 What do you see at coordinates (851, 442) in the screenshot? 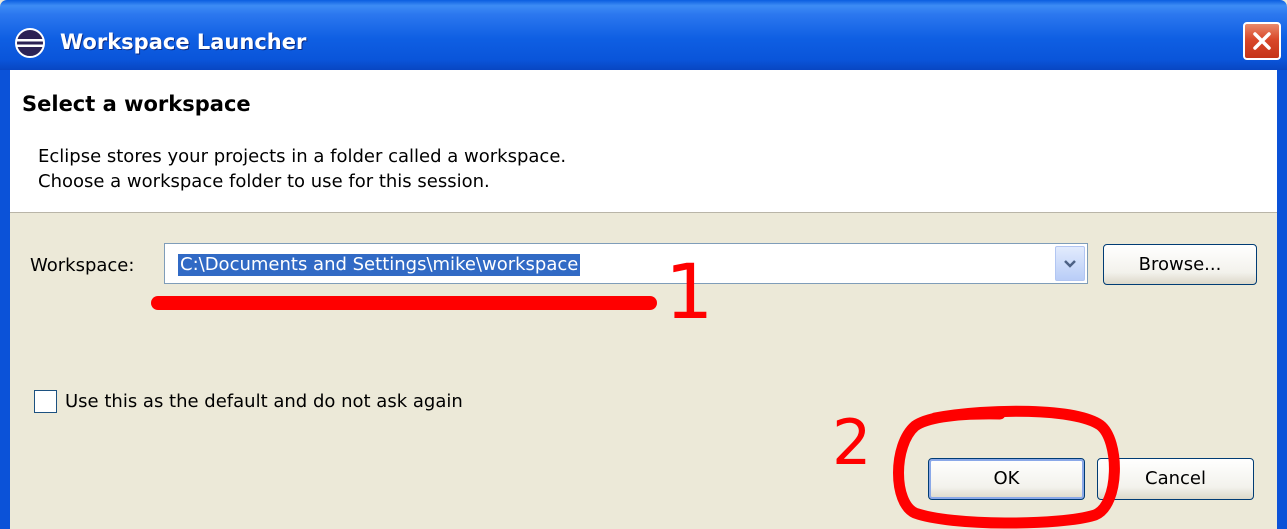
I see `annotation-number-2: 2` at bounding box center [851, 442].